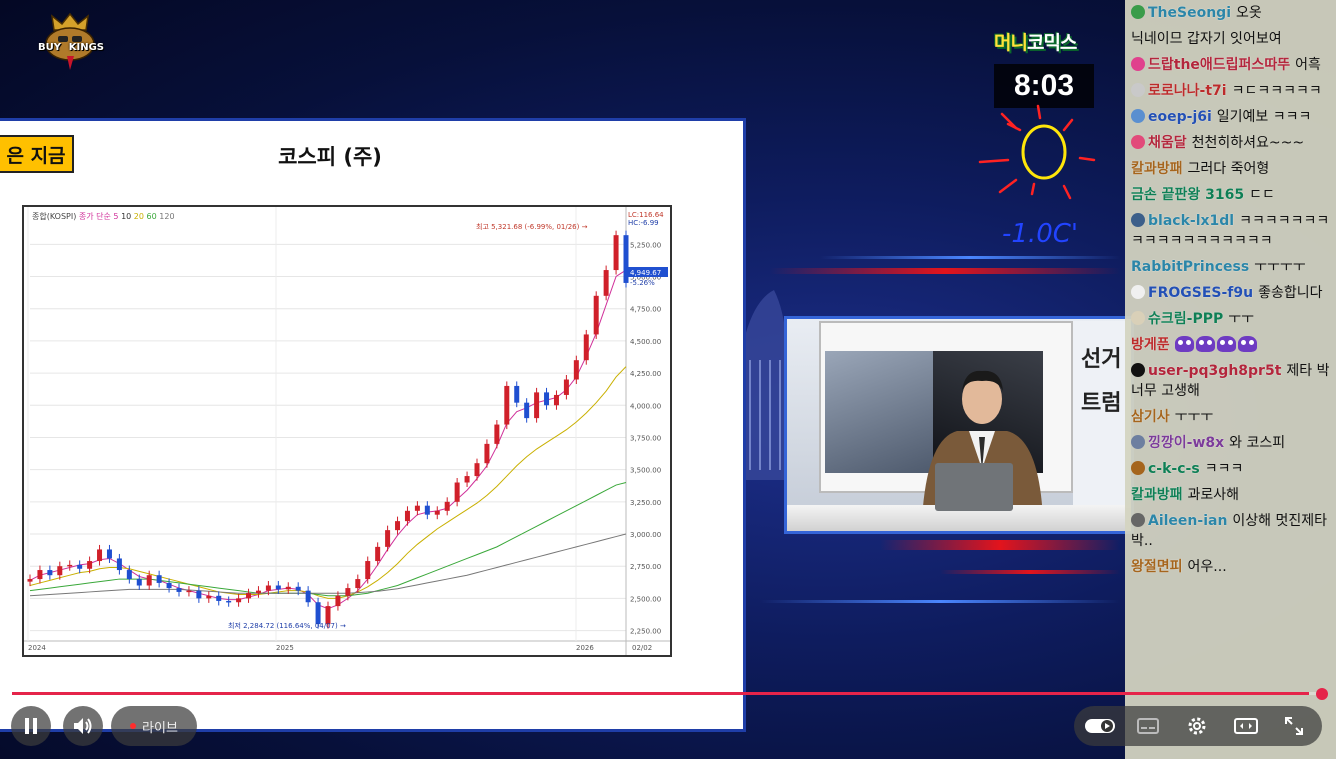 This screenshot has width=1336, height=759. Describe the element at coordinates (1276, 91) in the screenshot. I see `chat-text: ㅋㄷㅋㅋㅋㅋㅋ` at that location.